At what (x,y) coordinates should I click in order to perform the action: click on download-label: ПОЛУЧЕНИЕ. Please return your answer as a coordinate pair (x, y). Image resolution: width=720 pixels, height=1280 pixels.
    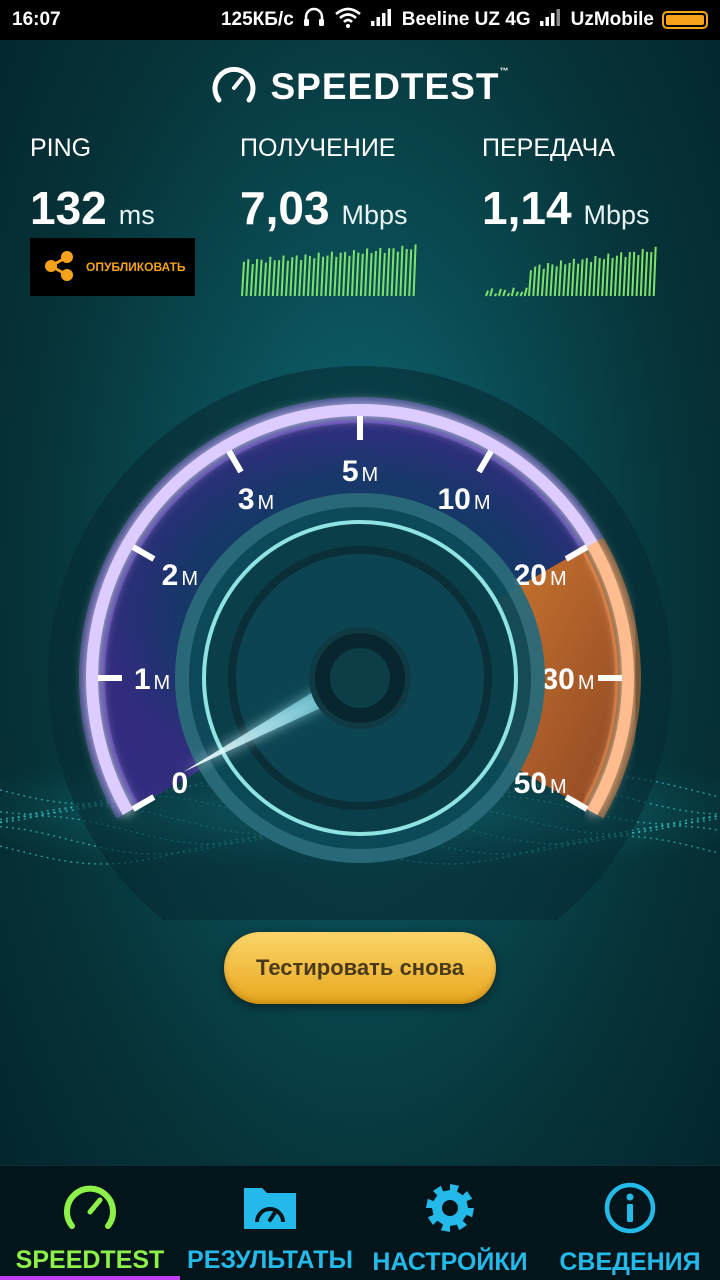
    Looking at the image, I should click on (318, 148).